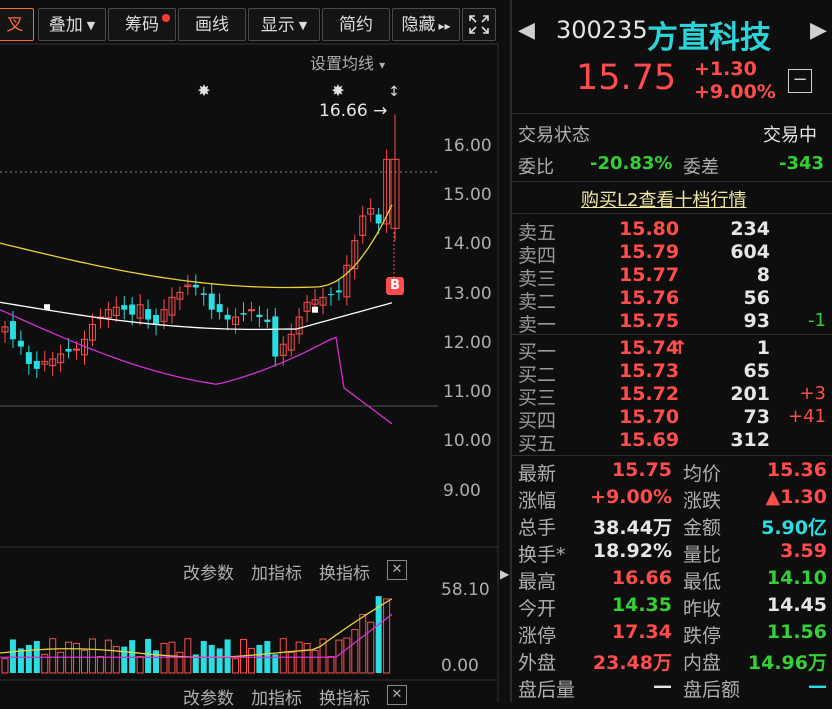  I want to click on sell-level-change: -1, so click(817, 320).